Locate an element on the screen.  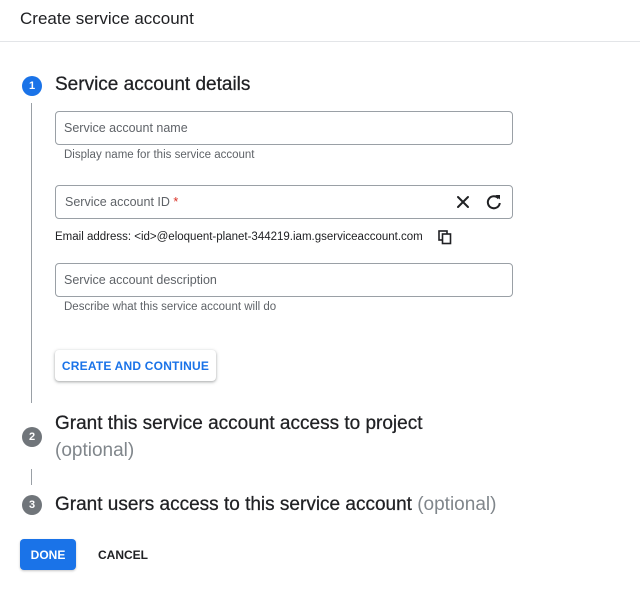
clear-icon is located at coordinates (463, 202).